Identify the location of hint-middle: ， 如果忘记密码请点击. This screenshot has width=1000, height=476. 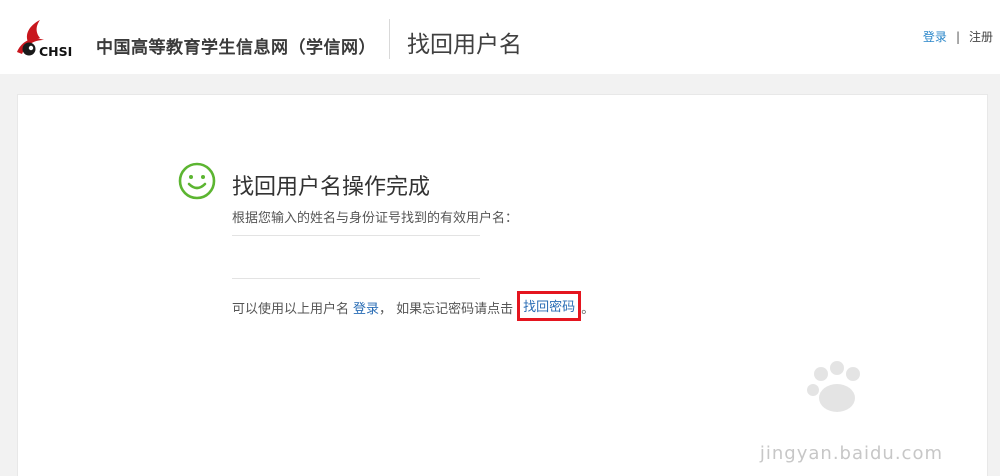
(446, 309).